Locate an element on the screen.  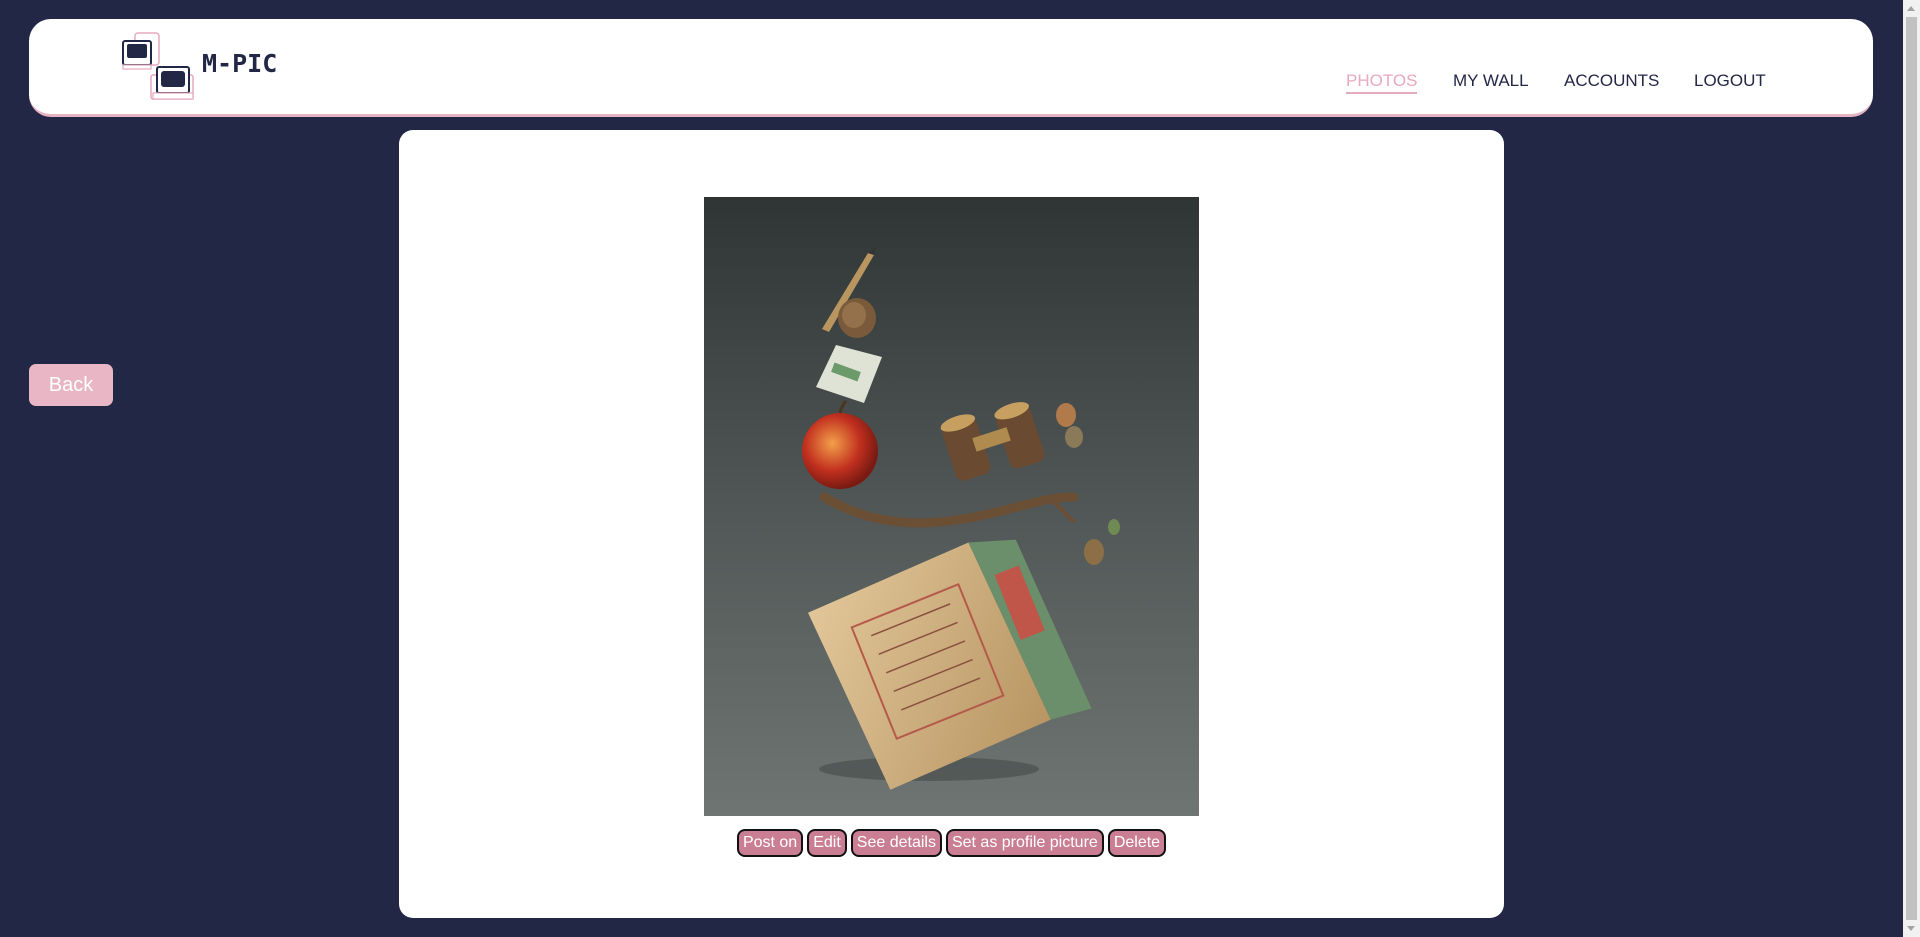
nav-accounts: ACCOUNTS is located at coordinates (1611, 81).